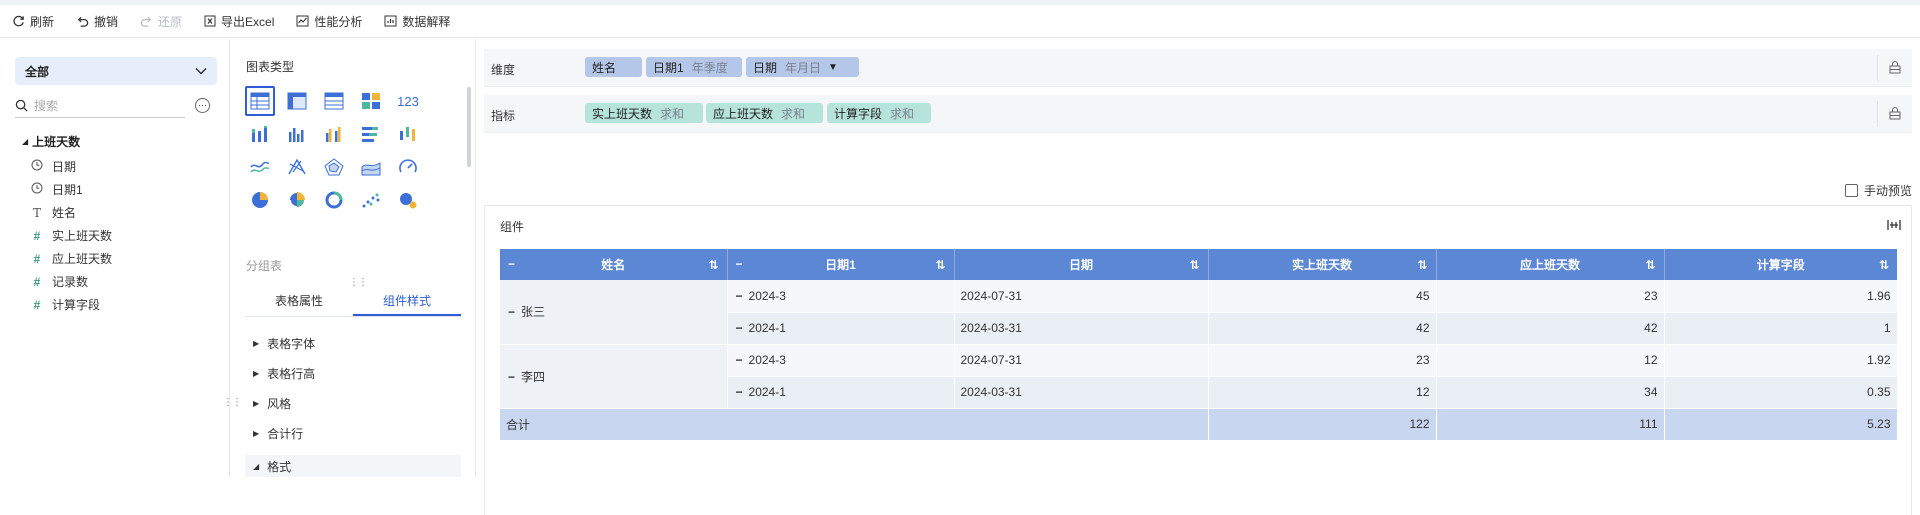 This screenshot has height=515, width=1920. Describe the element at coordinates (33, 21) in the screenshot. I see `refresh-button: 刷新` at that location.